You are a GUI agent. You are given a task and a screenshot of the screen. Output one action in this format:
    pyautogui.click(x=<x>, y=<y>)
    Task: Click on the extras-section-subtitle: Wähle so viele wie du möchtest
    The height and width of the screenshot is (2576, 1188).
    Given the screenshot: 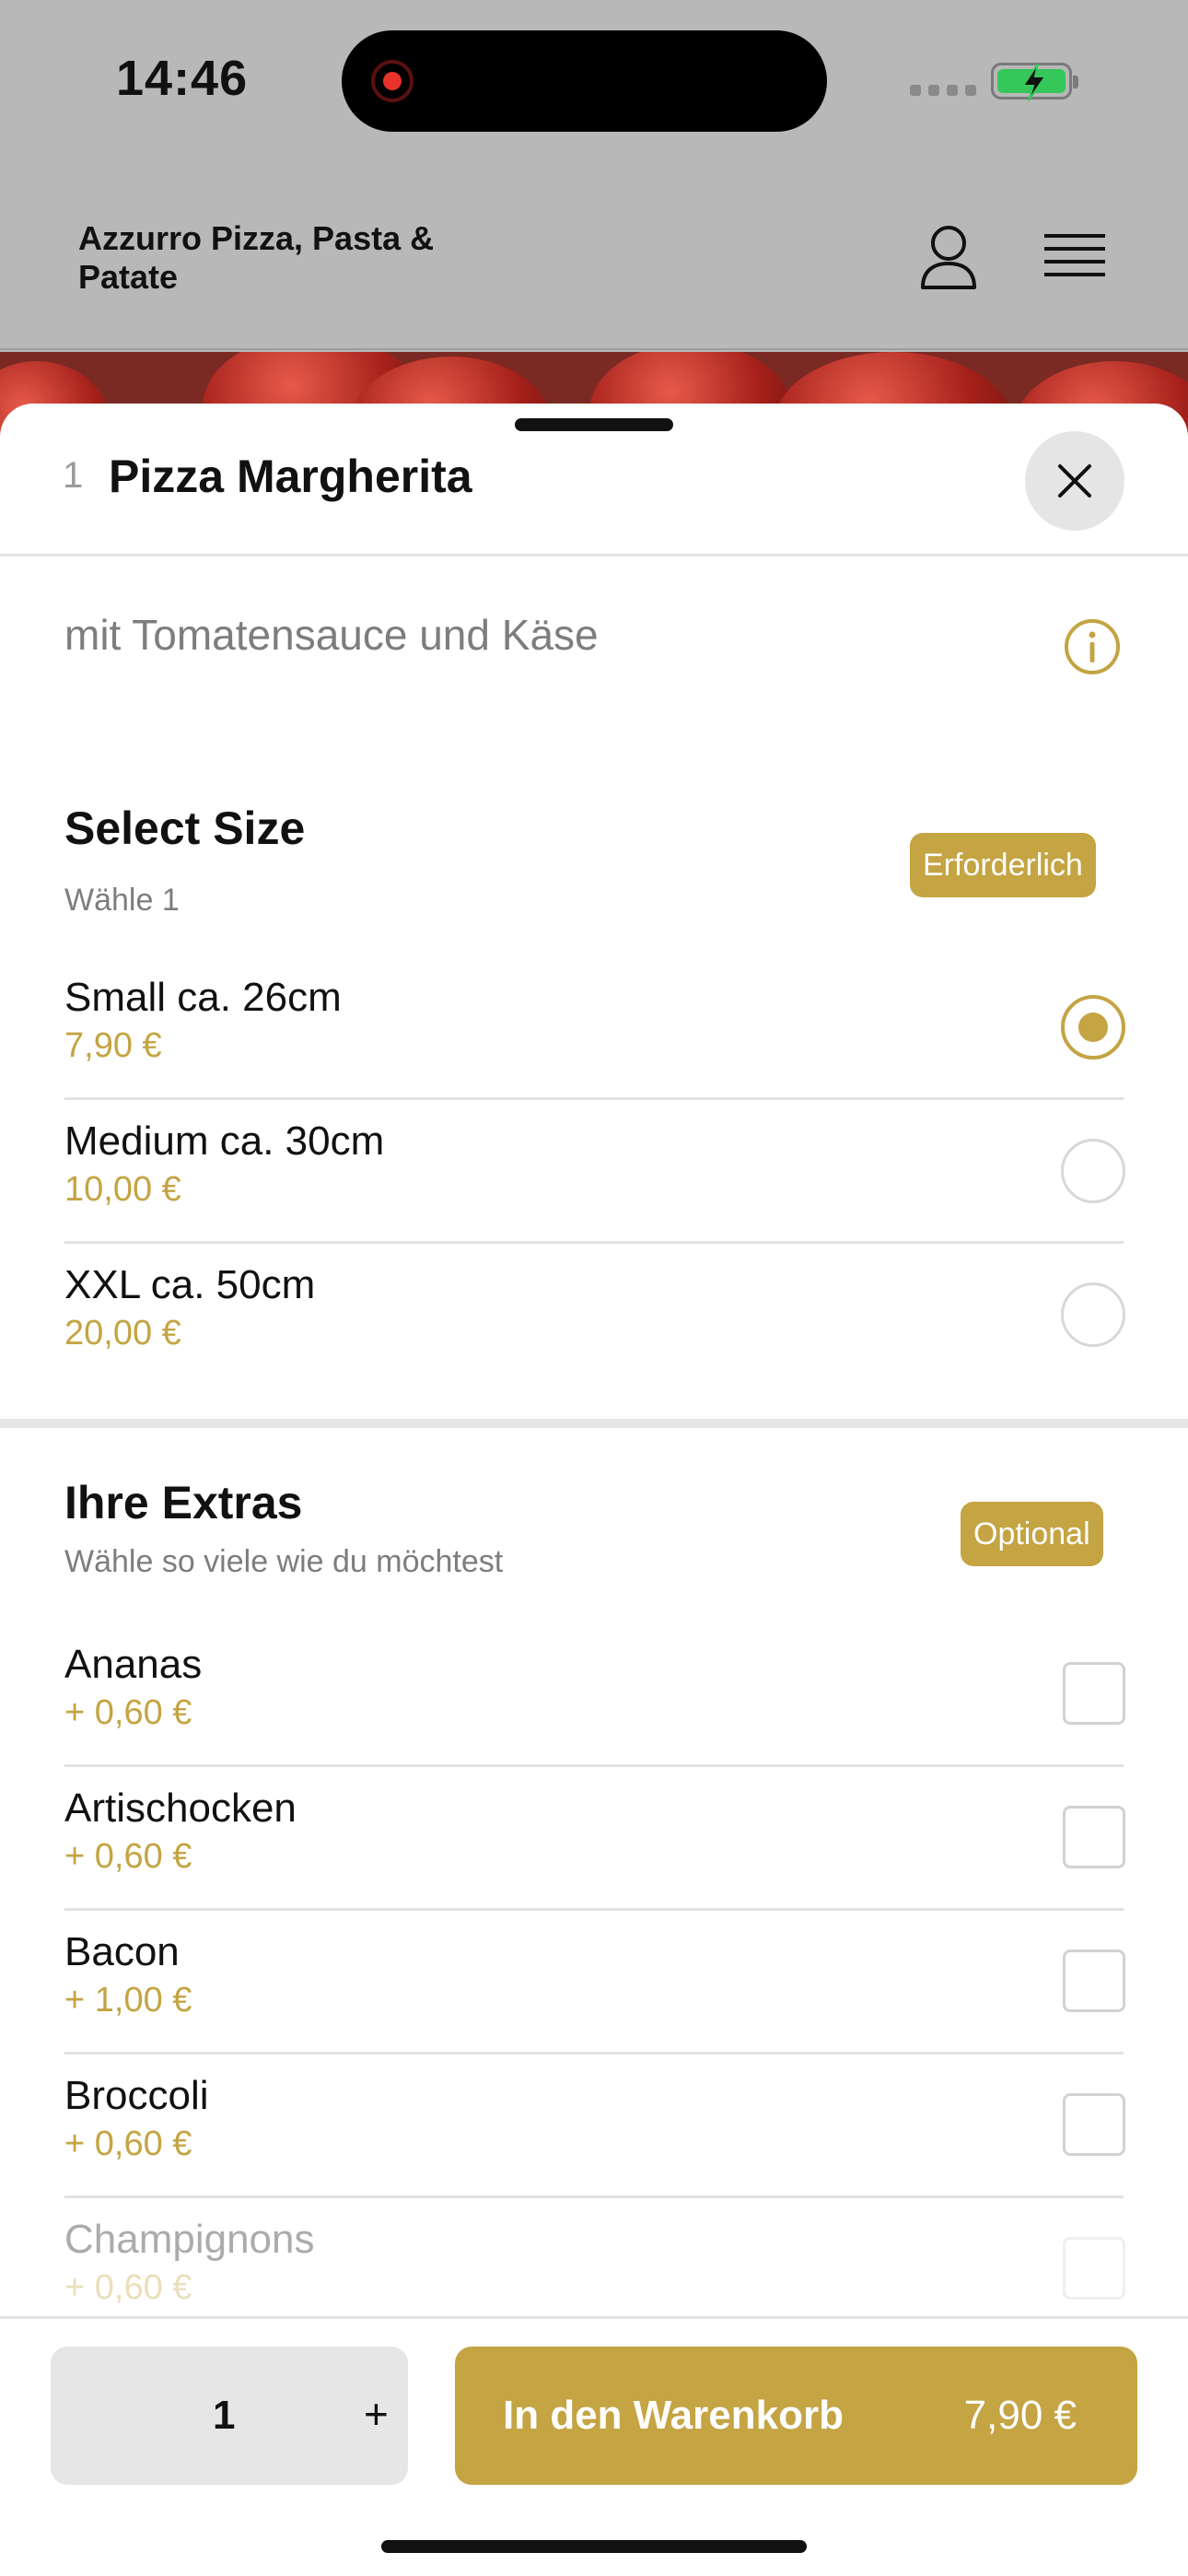 What is the action you would take?
    pyautogui.click(x=284, y=1561)
    